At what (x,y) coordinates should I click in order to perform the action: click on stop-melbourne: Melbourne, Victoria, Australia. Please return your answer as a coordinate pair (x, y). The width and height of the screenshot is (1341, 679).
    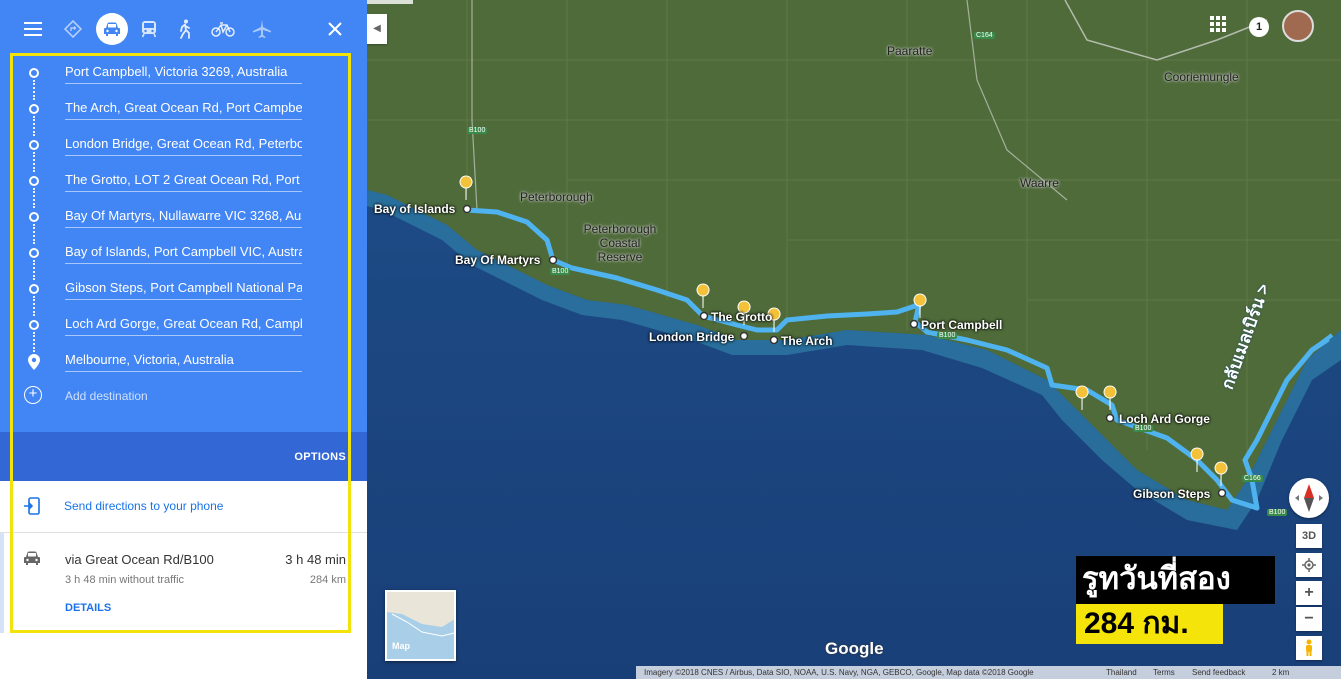
    Looking at the image, I should click on (183, 362).